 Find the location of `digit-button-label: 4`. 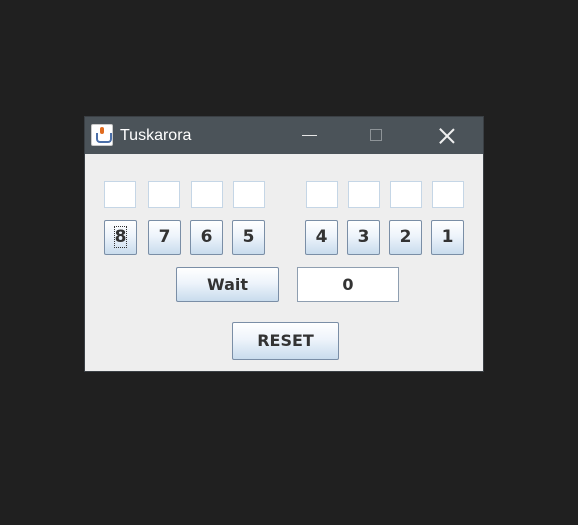

digit-button-label: 4 is located at coordinates (321, 237).